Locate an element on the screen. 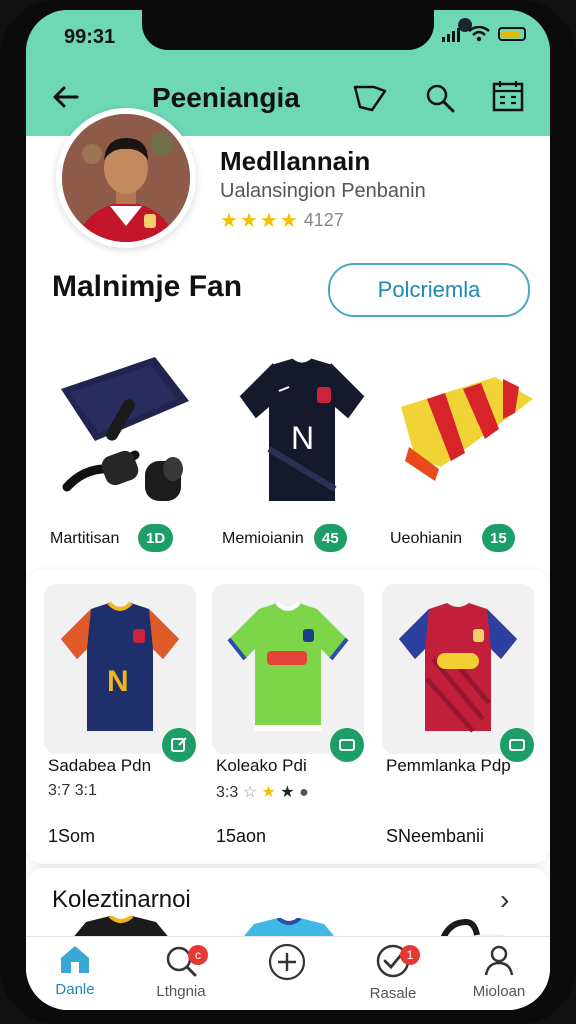  add-icon is located at coordinates (287, 962).